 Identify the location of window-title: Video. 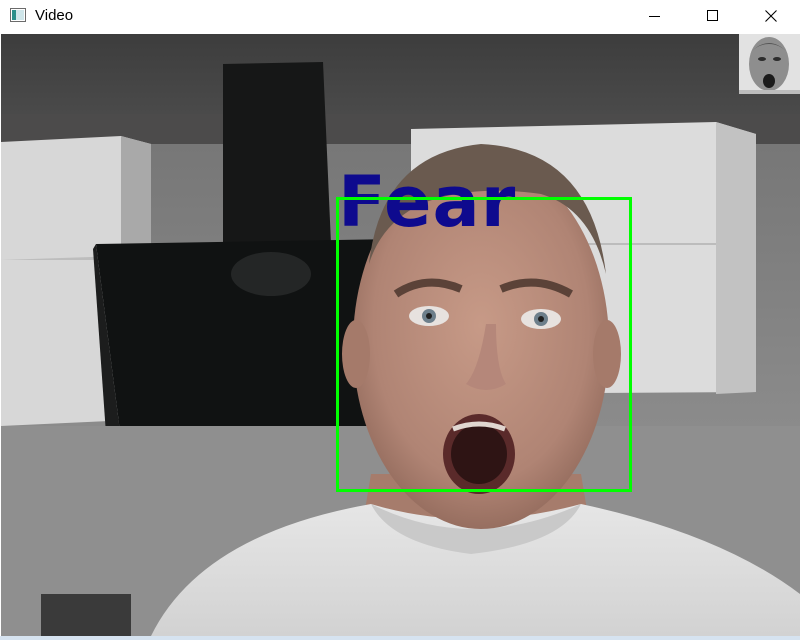
(54, 15).